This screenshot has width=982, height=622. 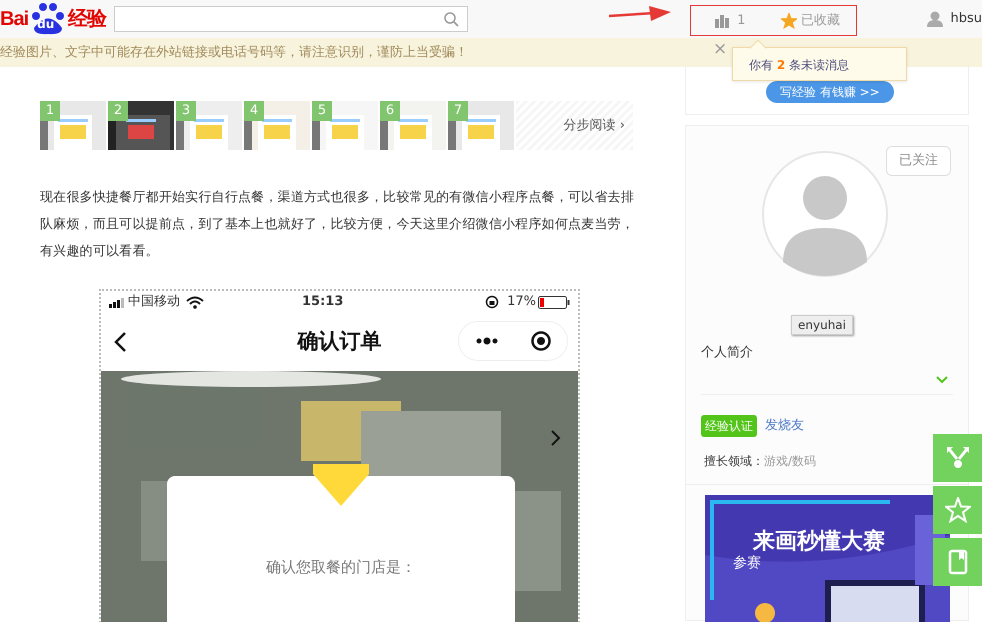 I want to click on promo-banner: 来画秒懂大赛 参赛, so click(x=827, y=558).